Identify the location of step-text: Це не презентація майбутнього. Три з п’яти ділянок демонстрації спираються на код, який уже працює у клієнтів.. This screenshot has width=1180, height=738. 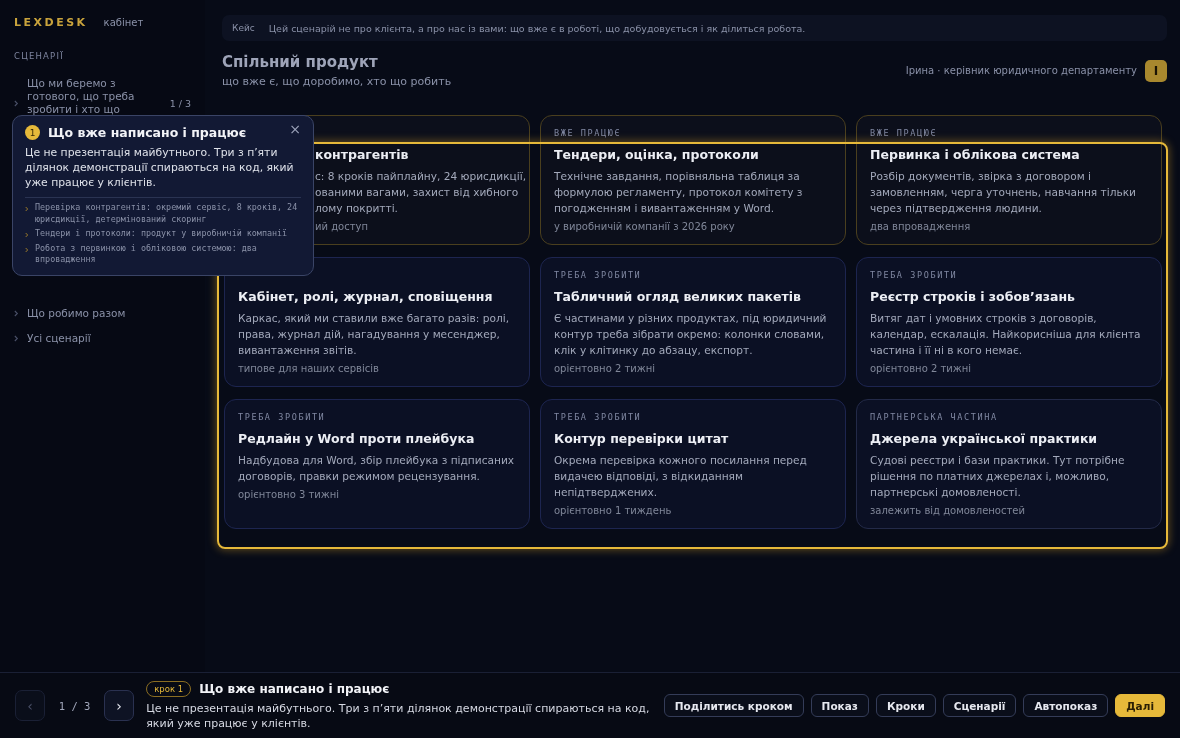
(398, 715).